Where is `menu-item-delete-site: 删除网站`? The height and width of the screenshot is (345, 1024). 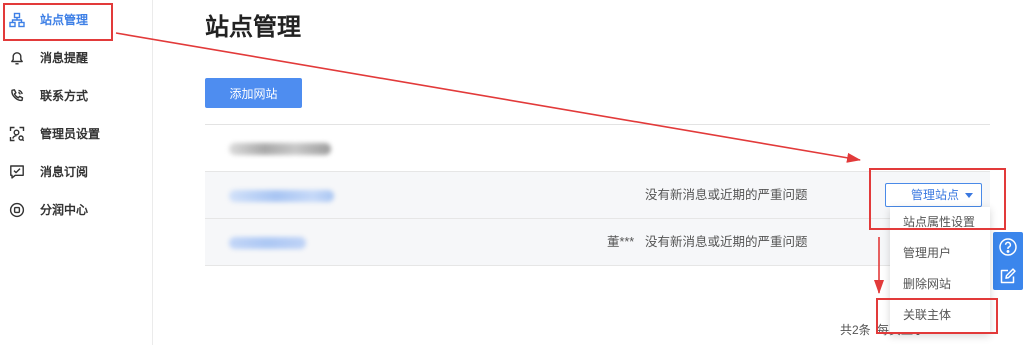 menu-item-delete-site: 删除网站 is located at coordinates (940, 284).